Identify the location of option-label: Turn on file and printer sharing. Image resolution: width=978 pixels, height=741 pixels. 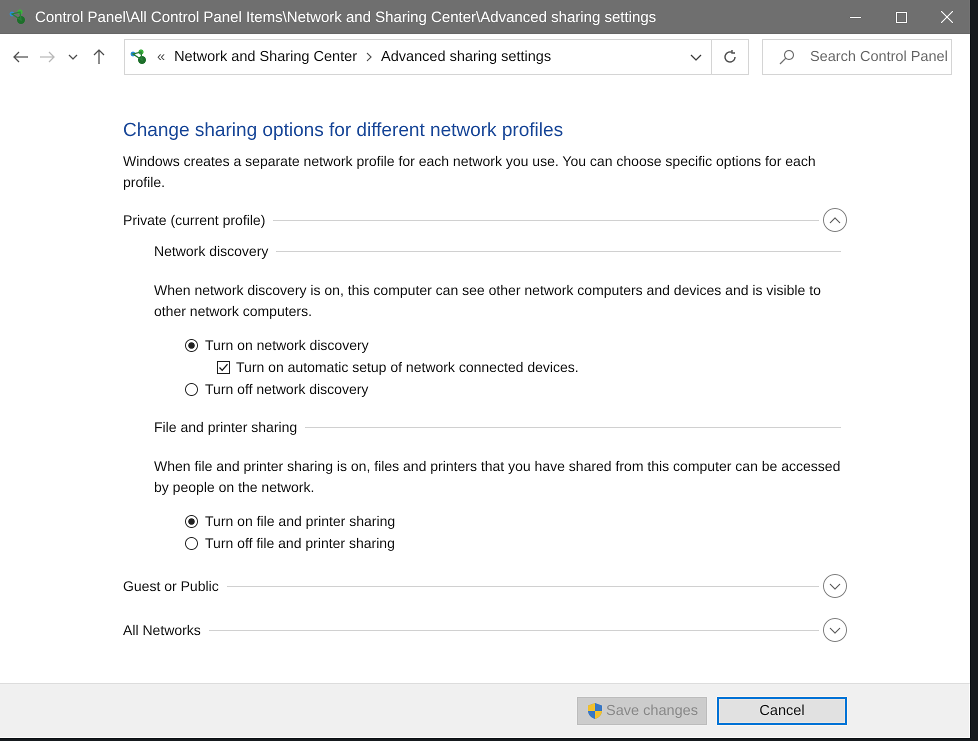
(300, 521).